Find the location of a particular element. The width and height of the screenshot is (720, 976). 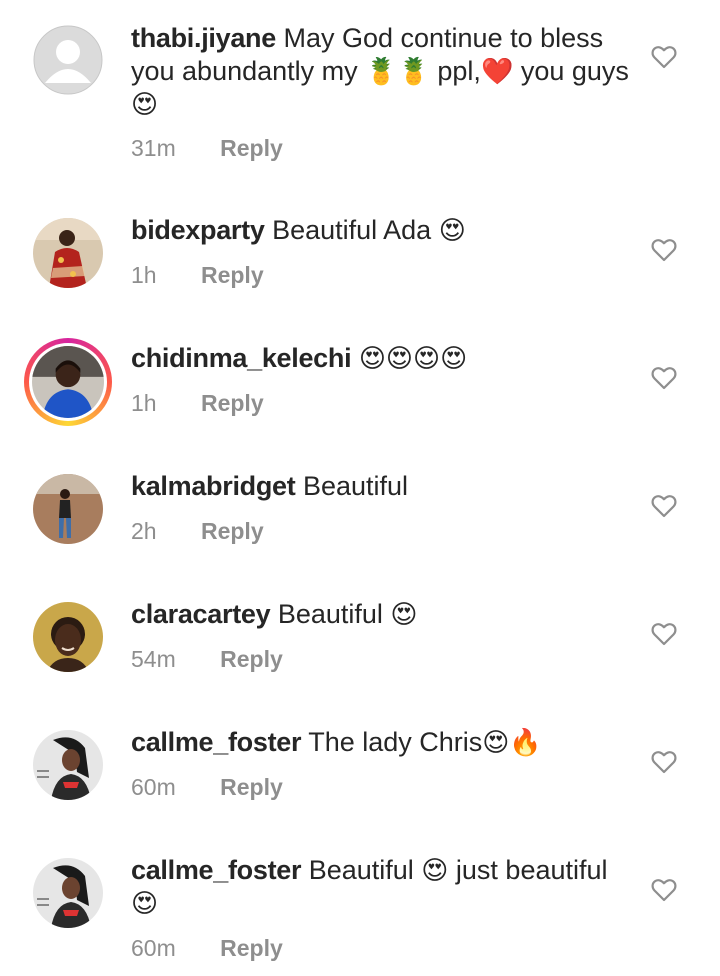

comment-body: callme_foster The lady Chris😍🔥 is located at coordinates (381, 742).